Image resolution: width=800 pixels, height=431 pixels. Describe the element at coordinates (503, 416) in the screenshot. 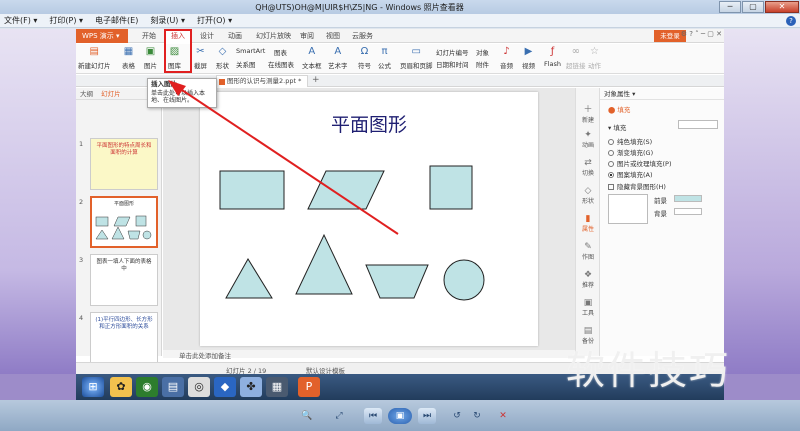

I see `delete-icon: ✕` at that location.